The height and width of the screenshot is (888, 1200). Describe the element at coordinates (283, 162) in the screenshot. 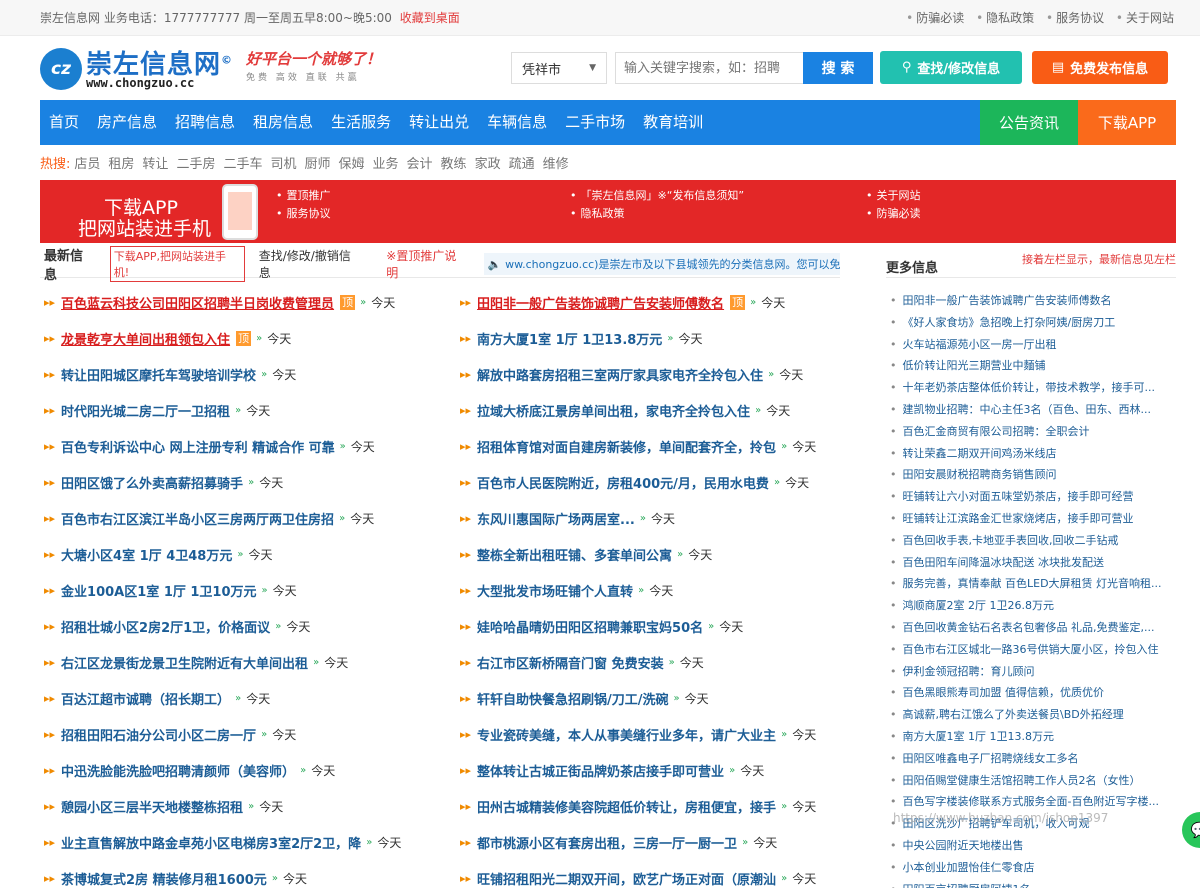

I see `hot-keyword: 司机` at that location.